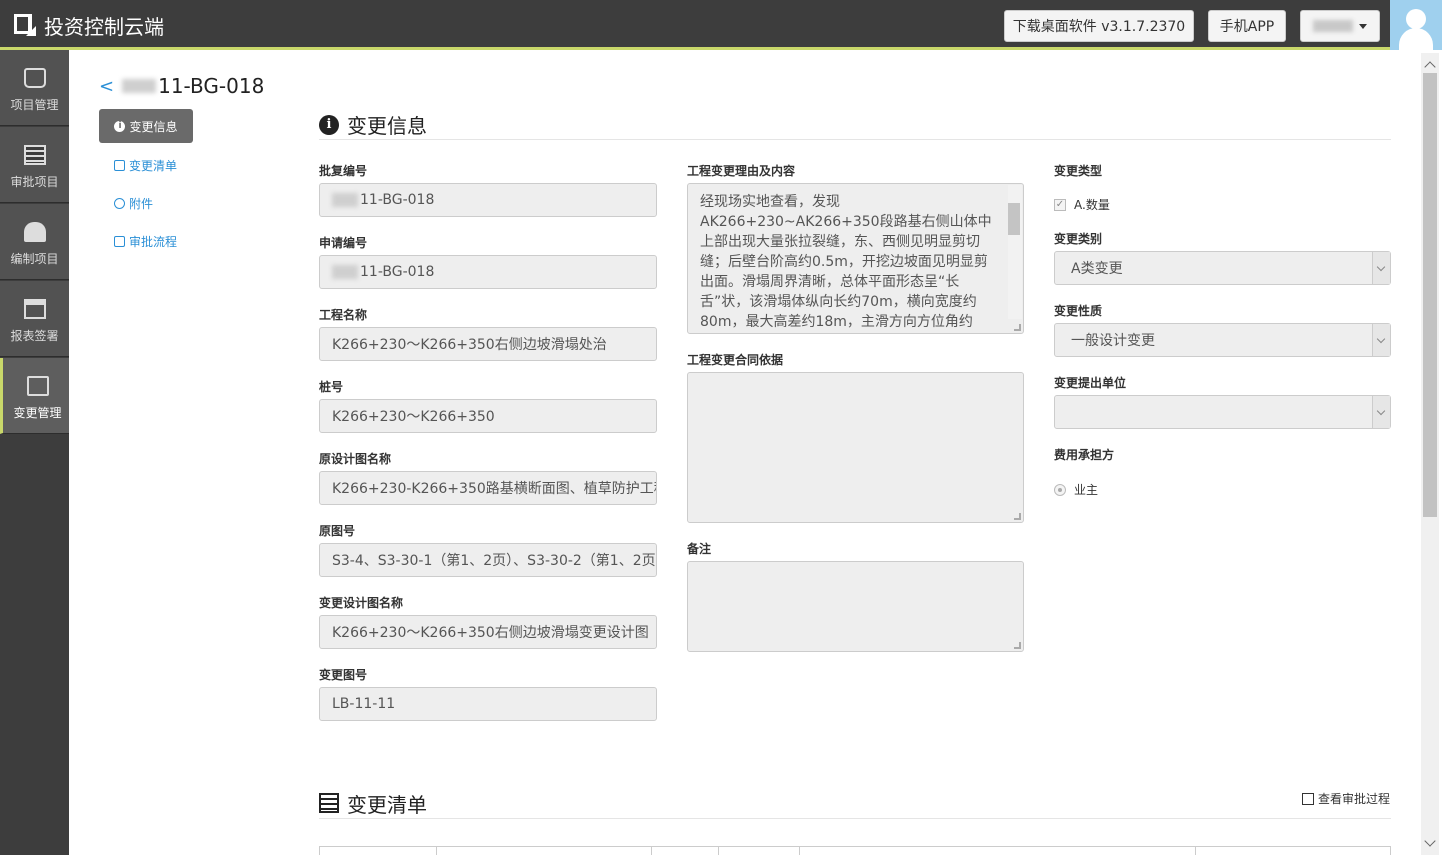 Image resolution: width=1442 pixels, height=855 pixels. I want to click on brand: 投资控制云端, so click(89, 26).